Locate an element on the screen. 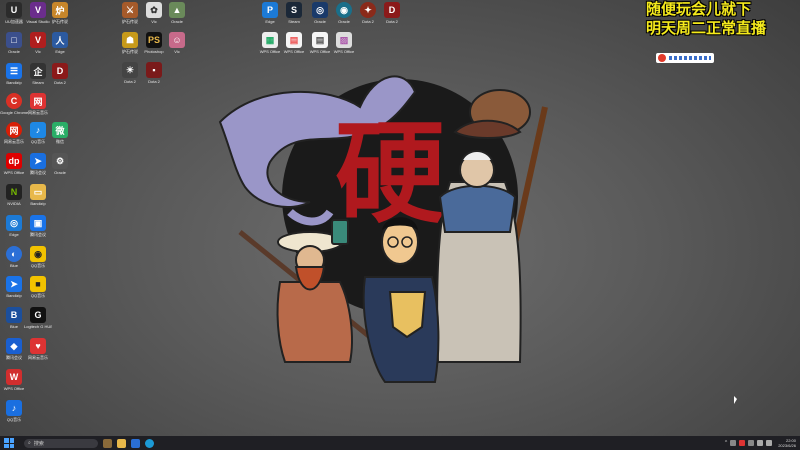 The image size is (800, 450). overlay-line-2: 明天周二正常直播 is located at coordinates (706, 28).